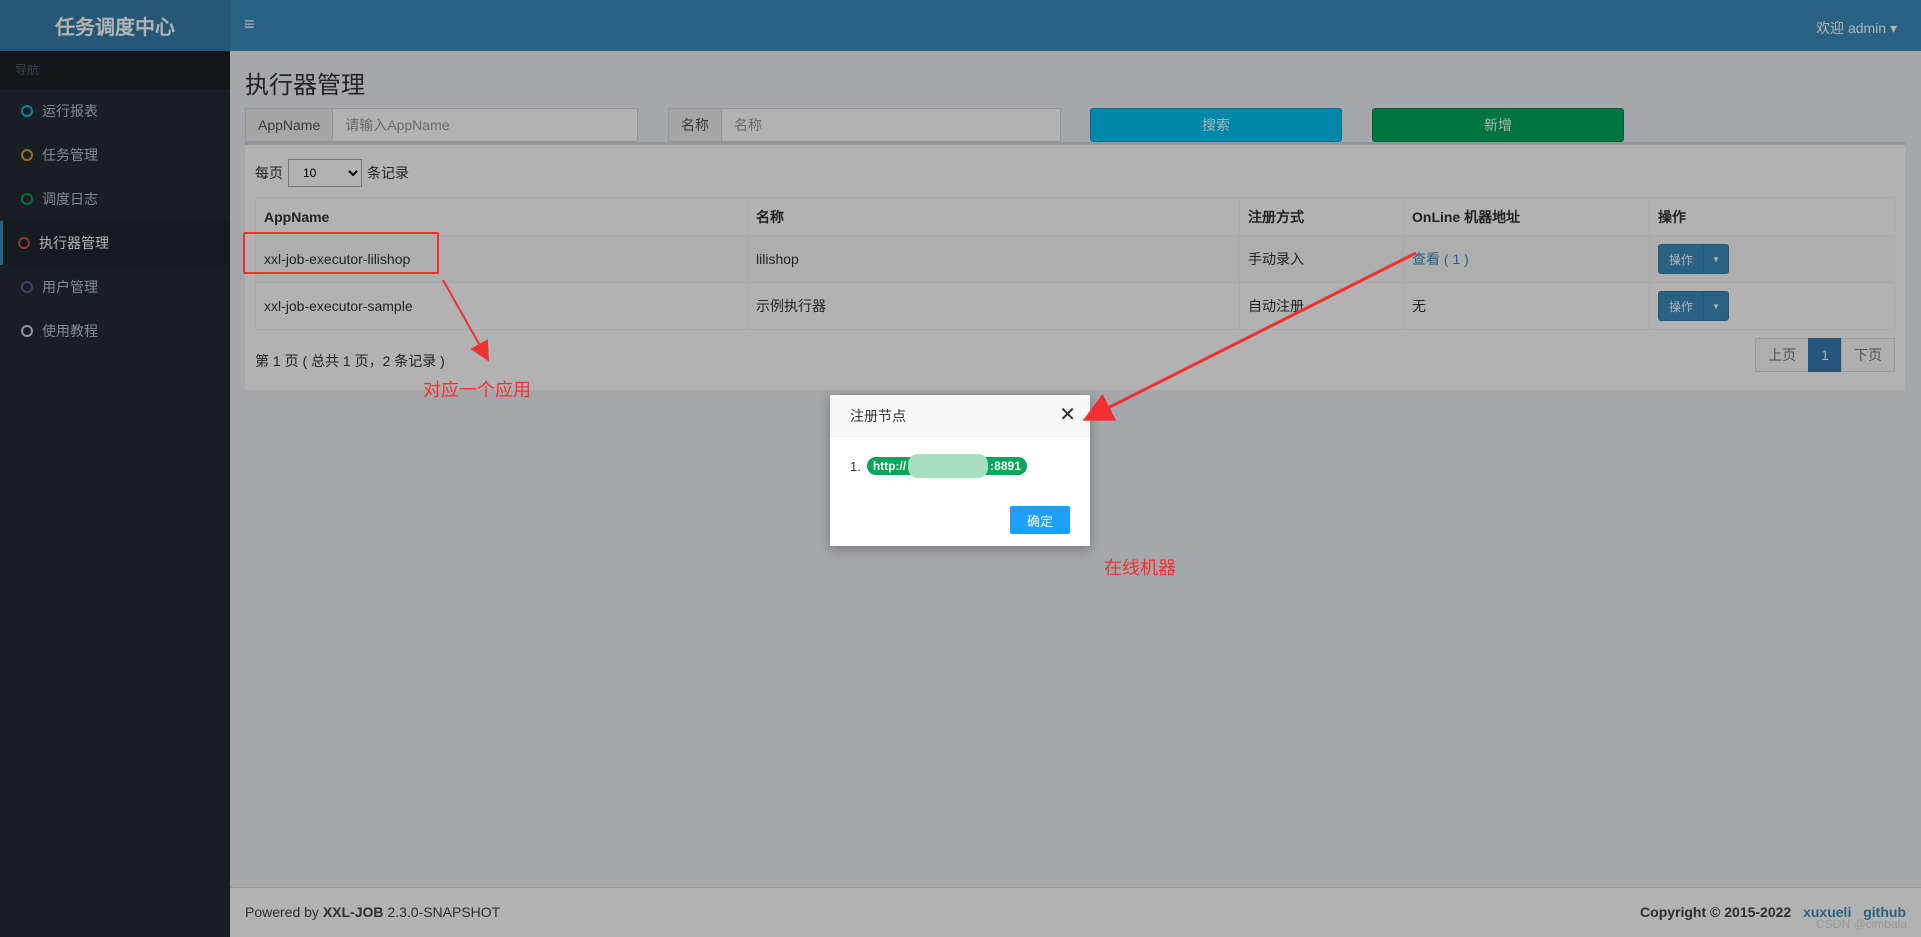  Describe the element at coordinates (1140, 568) in the screenshot. I see `annotation-machine: 在线机器` at that location.